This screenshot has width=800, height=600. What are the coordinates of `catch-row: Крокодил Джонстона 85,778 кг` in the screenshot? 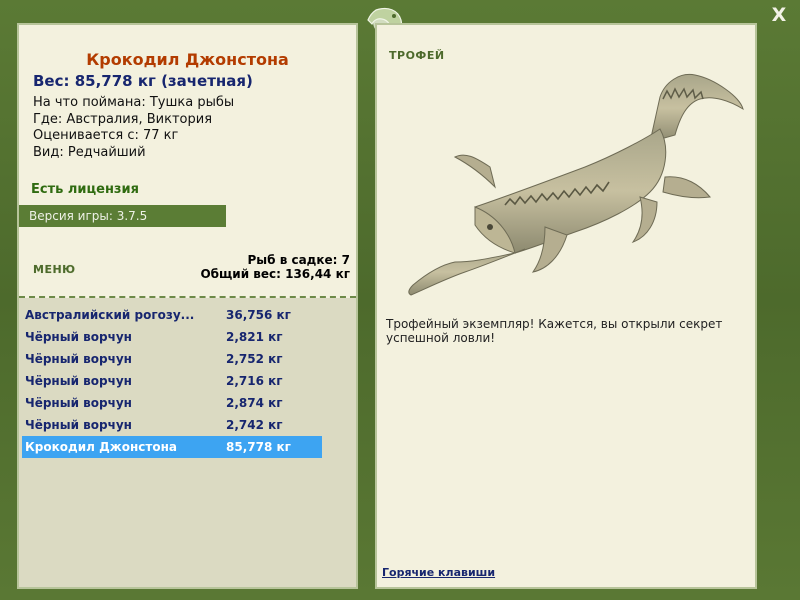 It's located at (172, 447).